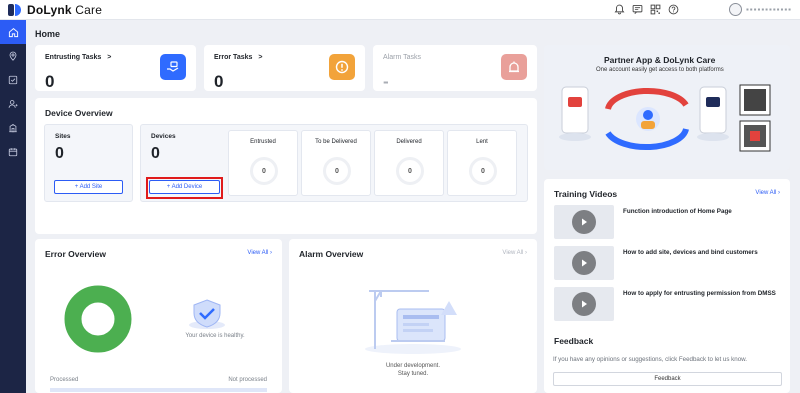 This screenshot has width=800, height=393. I want to click on building-icon, so click(13, 128).